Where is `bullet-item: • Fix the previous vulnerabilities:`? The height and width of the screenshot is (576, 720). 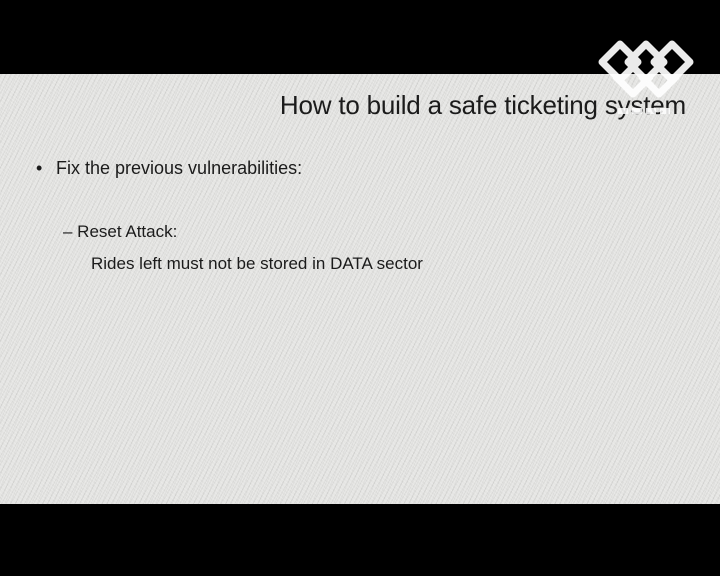
bullet-item: • Fix the previous vulnerabilities: is located at coordinates (169, 168).